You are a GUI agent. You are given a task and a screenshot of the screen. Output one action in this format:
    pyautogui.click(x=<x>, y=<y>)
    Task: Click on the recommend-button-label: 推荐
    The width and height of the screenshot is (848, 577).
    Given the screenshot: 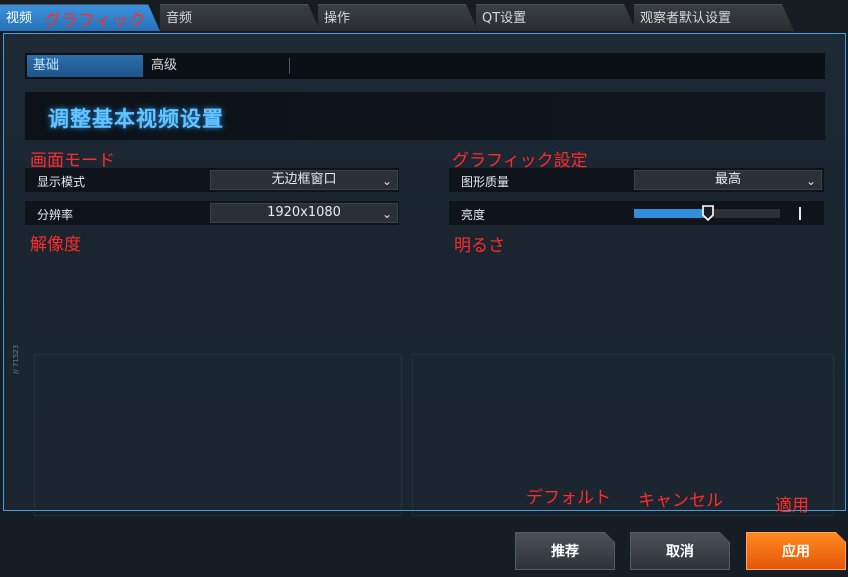 What is the action you would take?
    pyautogui.click(x=565, y=552)
    